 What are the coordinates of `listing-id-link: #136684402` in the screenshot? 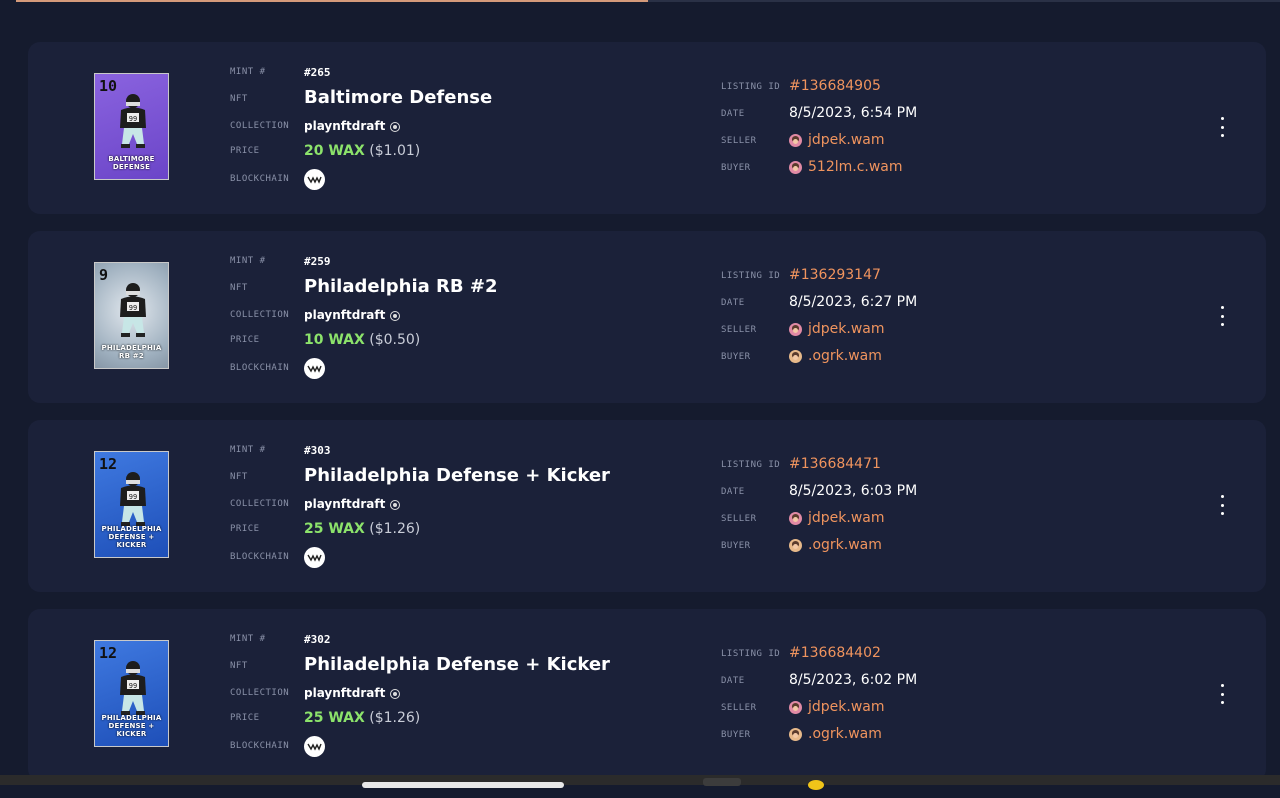 It's located at (835, 653).